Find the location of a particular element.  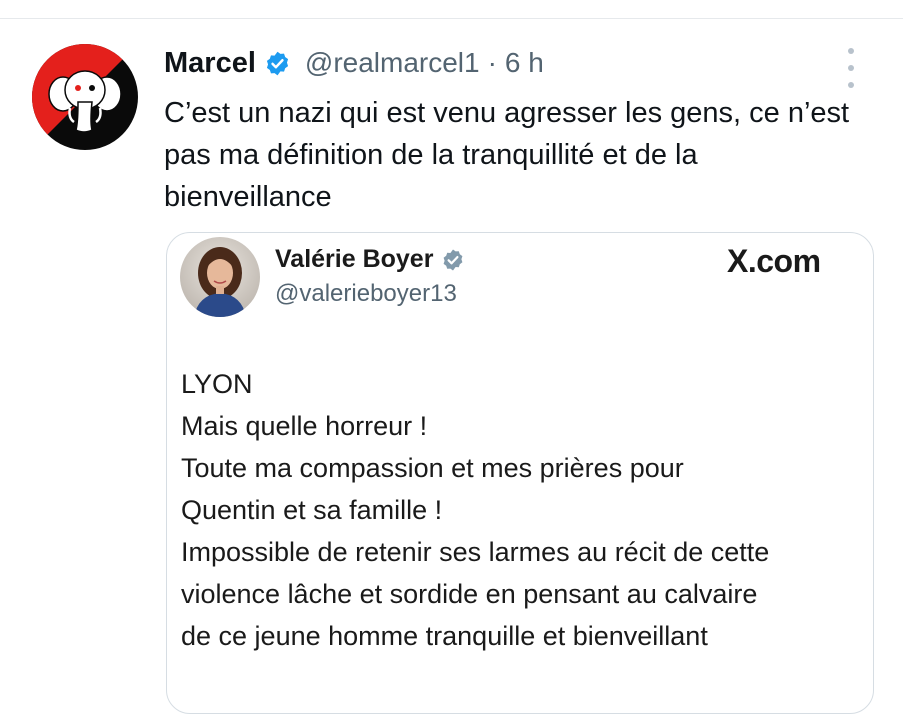

avatar is located at coordinates (85, 97).